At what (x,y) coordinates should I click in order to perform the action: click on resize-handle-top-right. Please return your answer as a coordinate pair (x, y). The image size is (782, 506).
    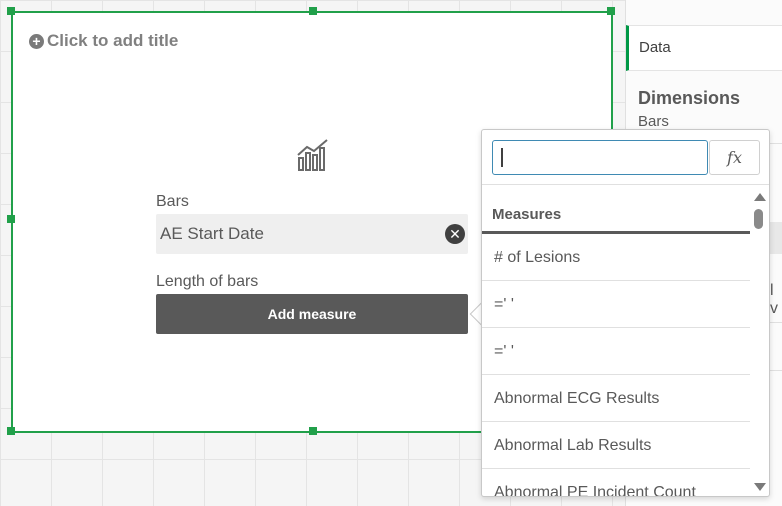
    Looking at the image, I should click on (611, 11).